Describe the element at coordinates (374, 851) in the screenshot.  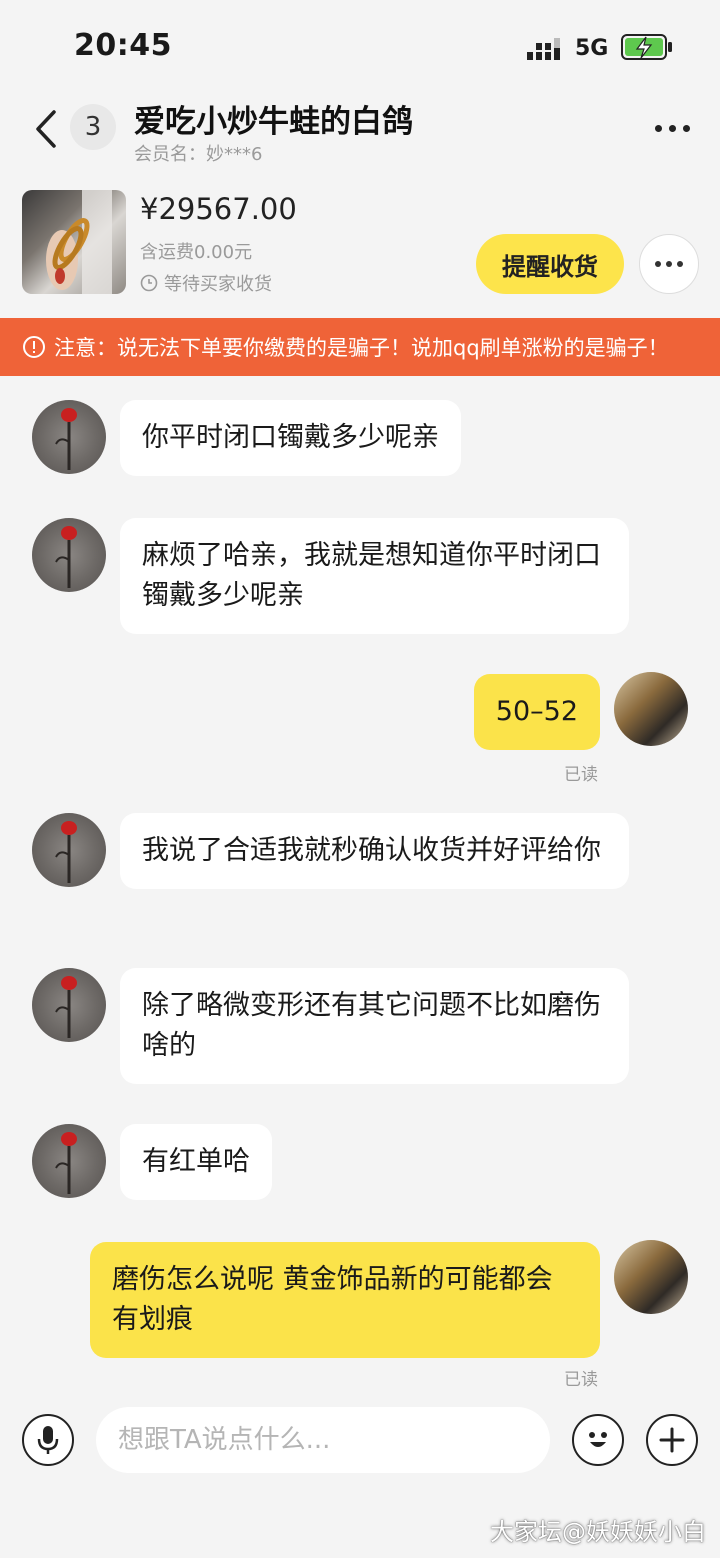
I see `message-bubble: 我说了合适我就秒确认收货并好评给你` at that location.